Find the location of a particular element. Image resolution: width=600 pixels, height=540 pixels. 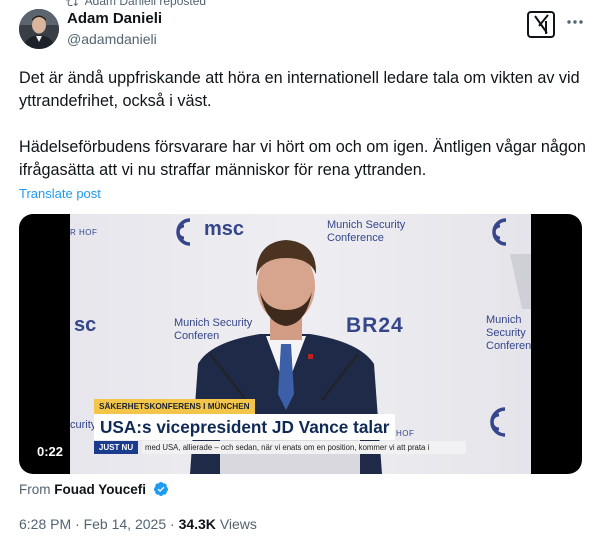

lower-third-headline: USA:s vicepresident JD Vance talar is located at coordinates (245, 427).